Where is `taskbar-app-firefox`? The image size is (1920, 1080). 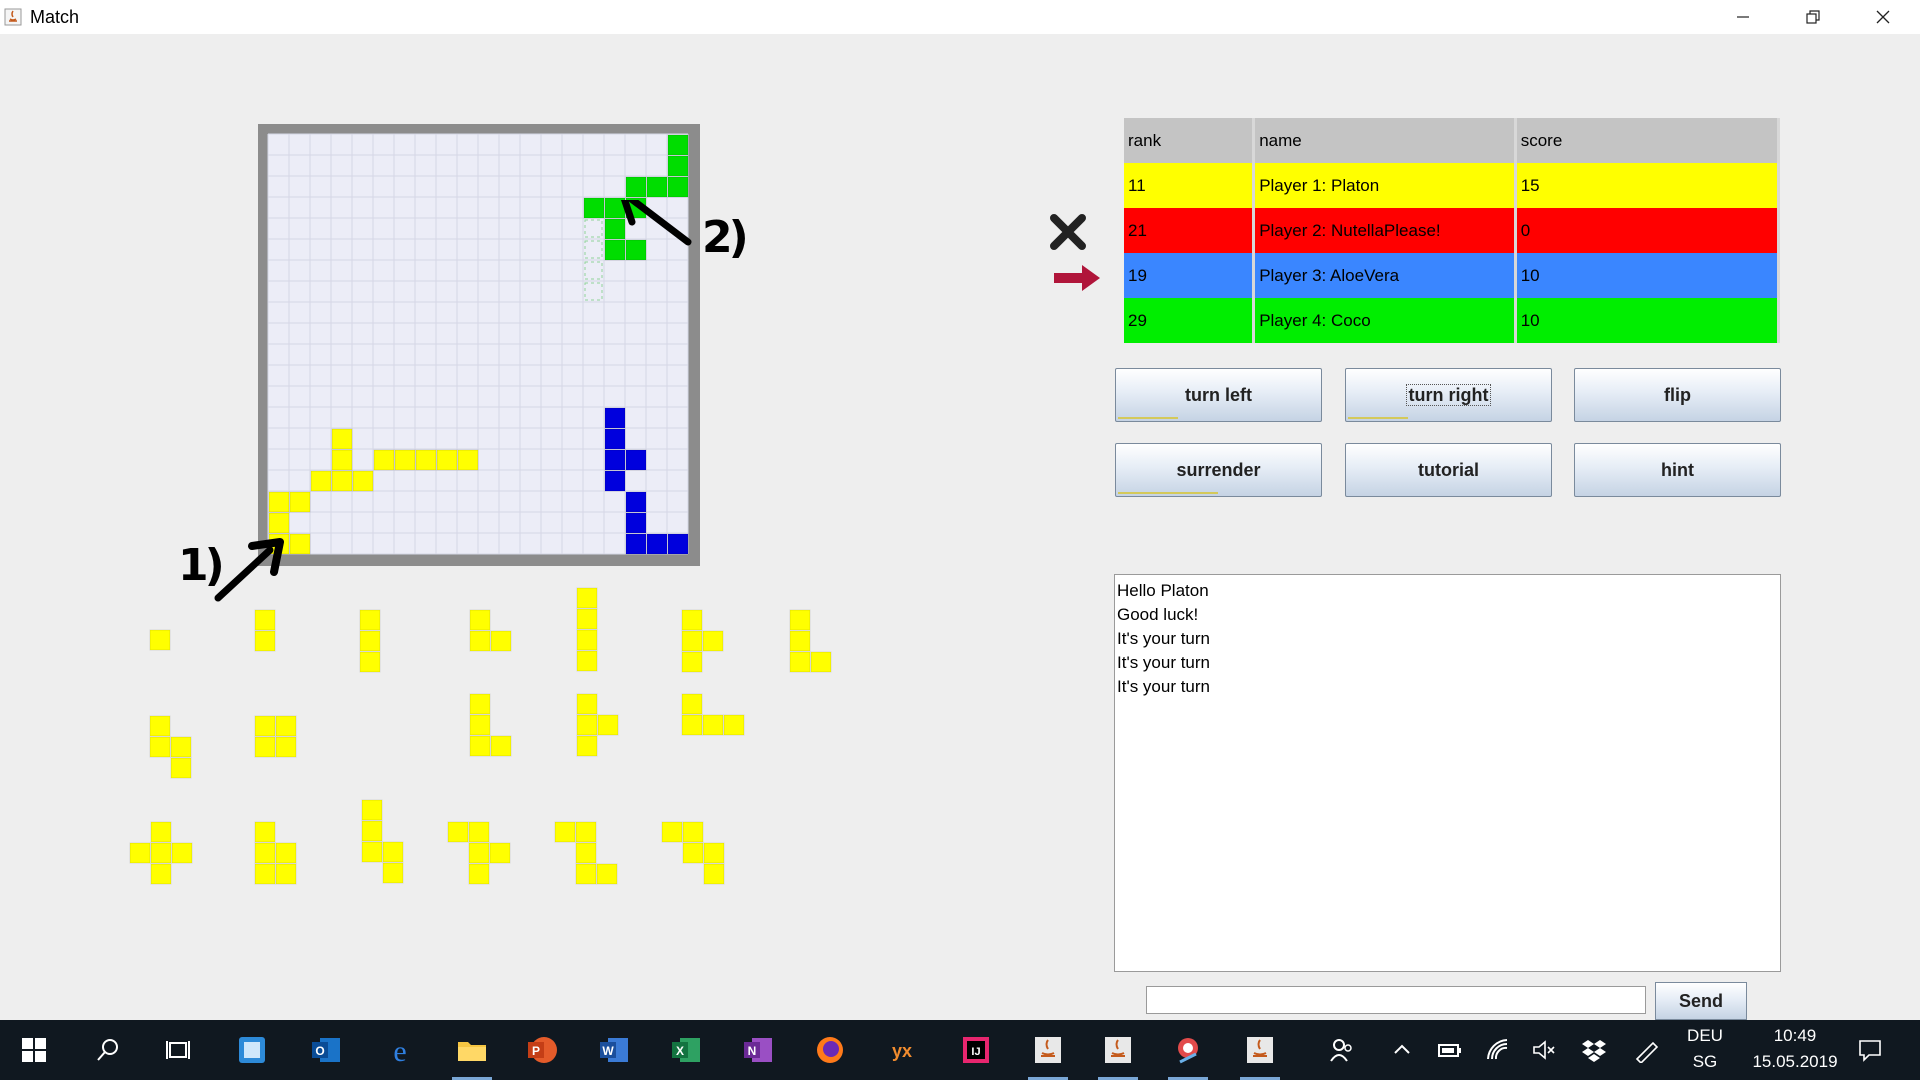 taskbar-app-firefox is located at coordinates (830, 1050).